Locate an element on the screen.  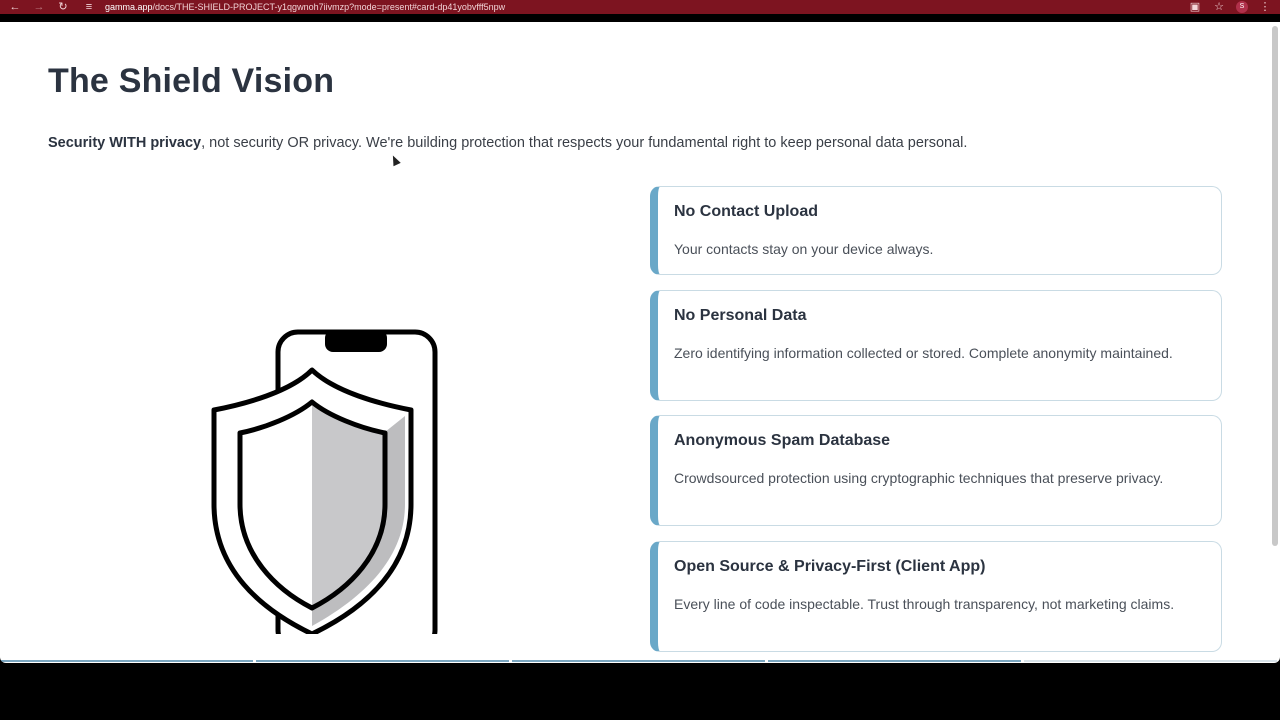
slide-progress-bar is located at coordinates (640, 661).